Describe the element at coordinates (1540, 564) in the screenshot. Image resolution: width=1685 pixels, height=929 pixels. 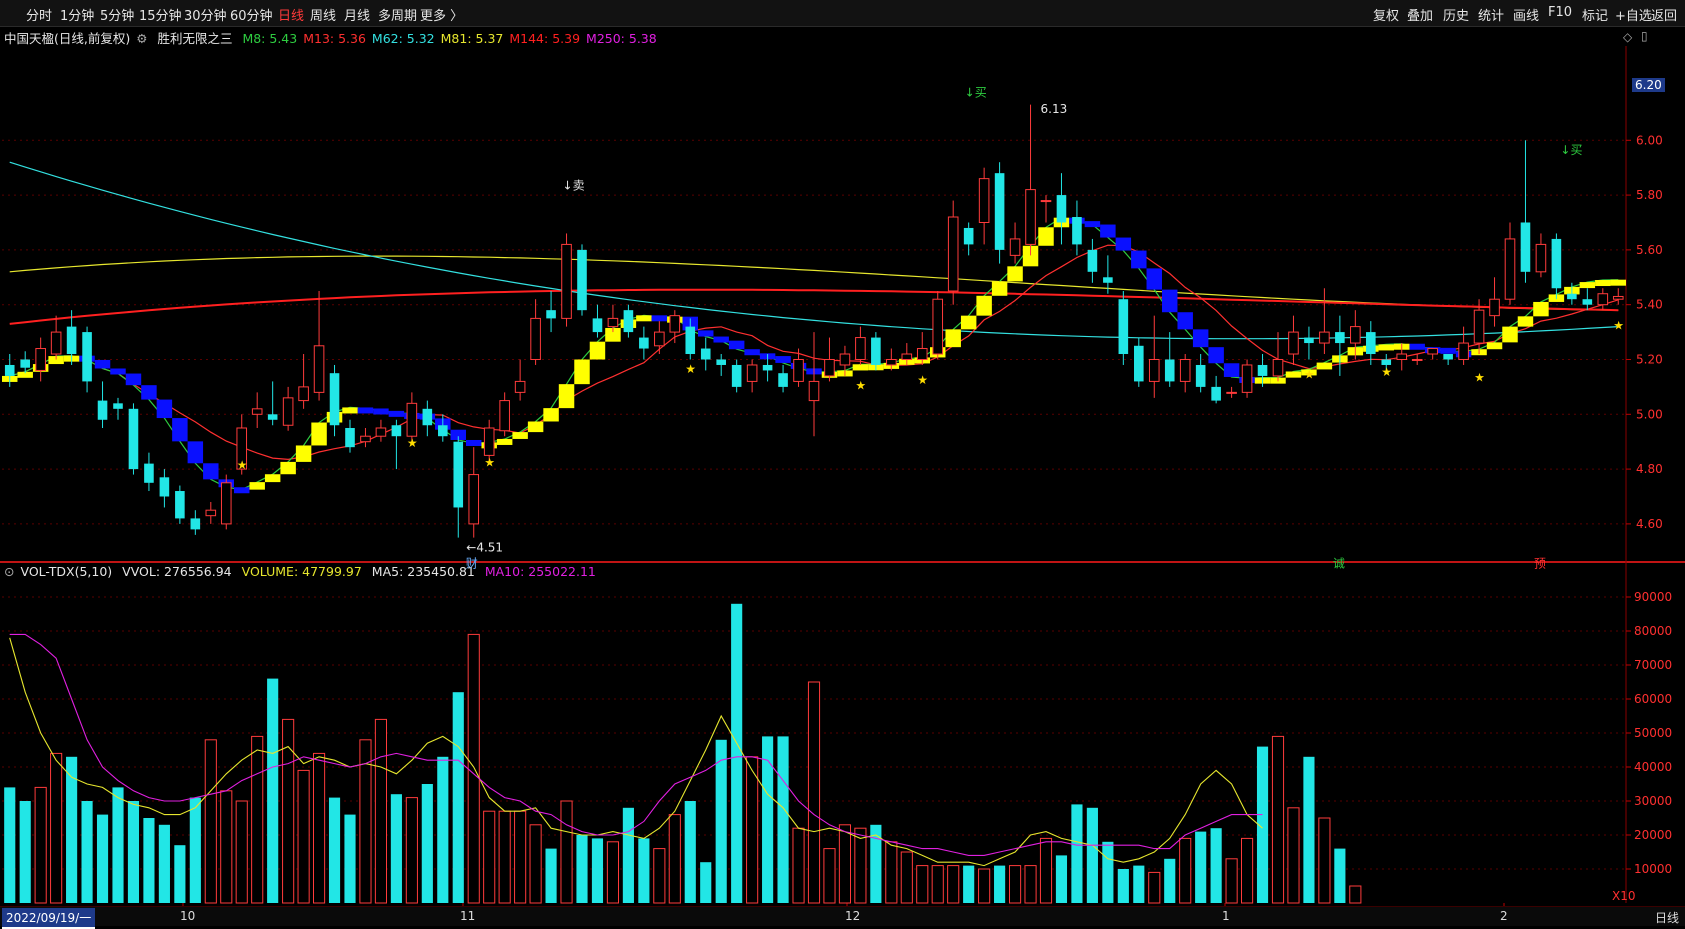
I see `event-marker: 预` at that location.